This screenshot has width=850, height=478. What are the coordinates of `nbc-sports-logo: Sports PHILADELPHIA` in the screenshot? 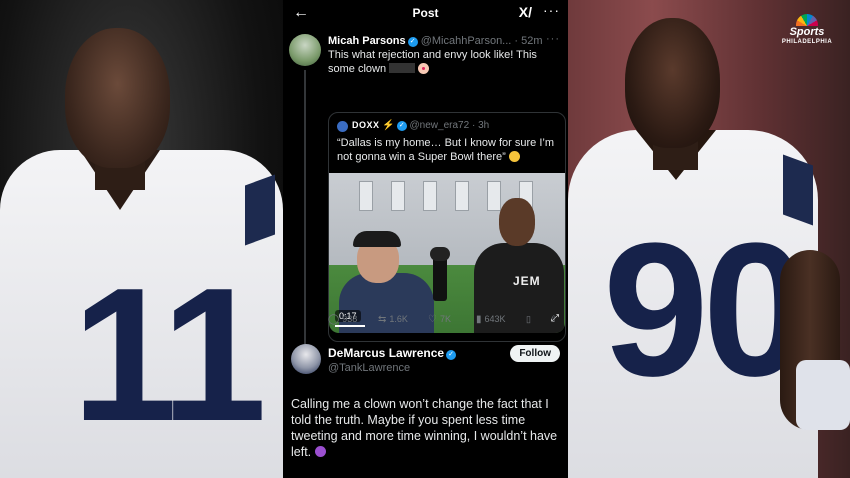 It's located at (807, 30).